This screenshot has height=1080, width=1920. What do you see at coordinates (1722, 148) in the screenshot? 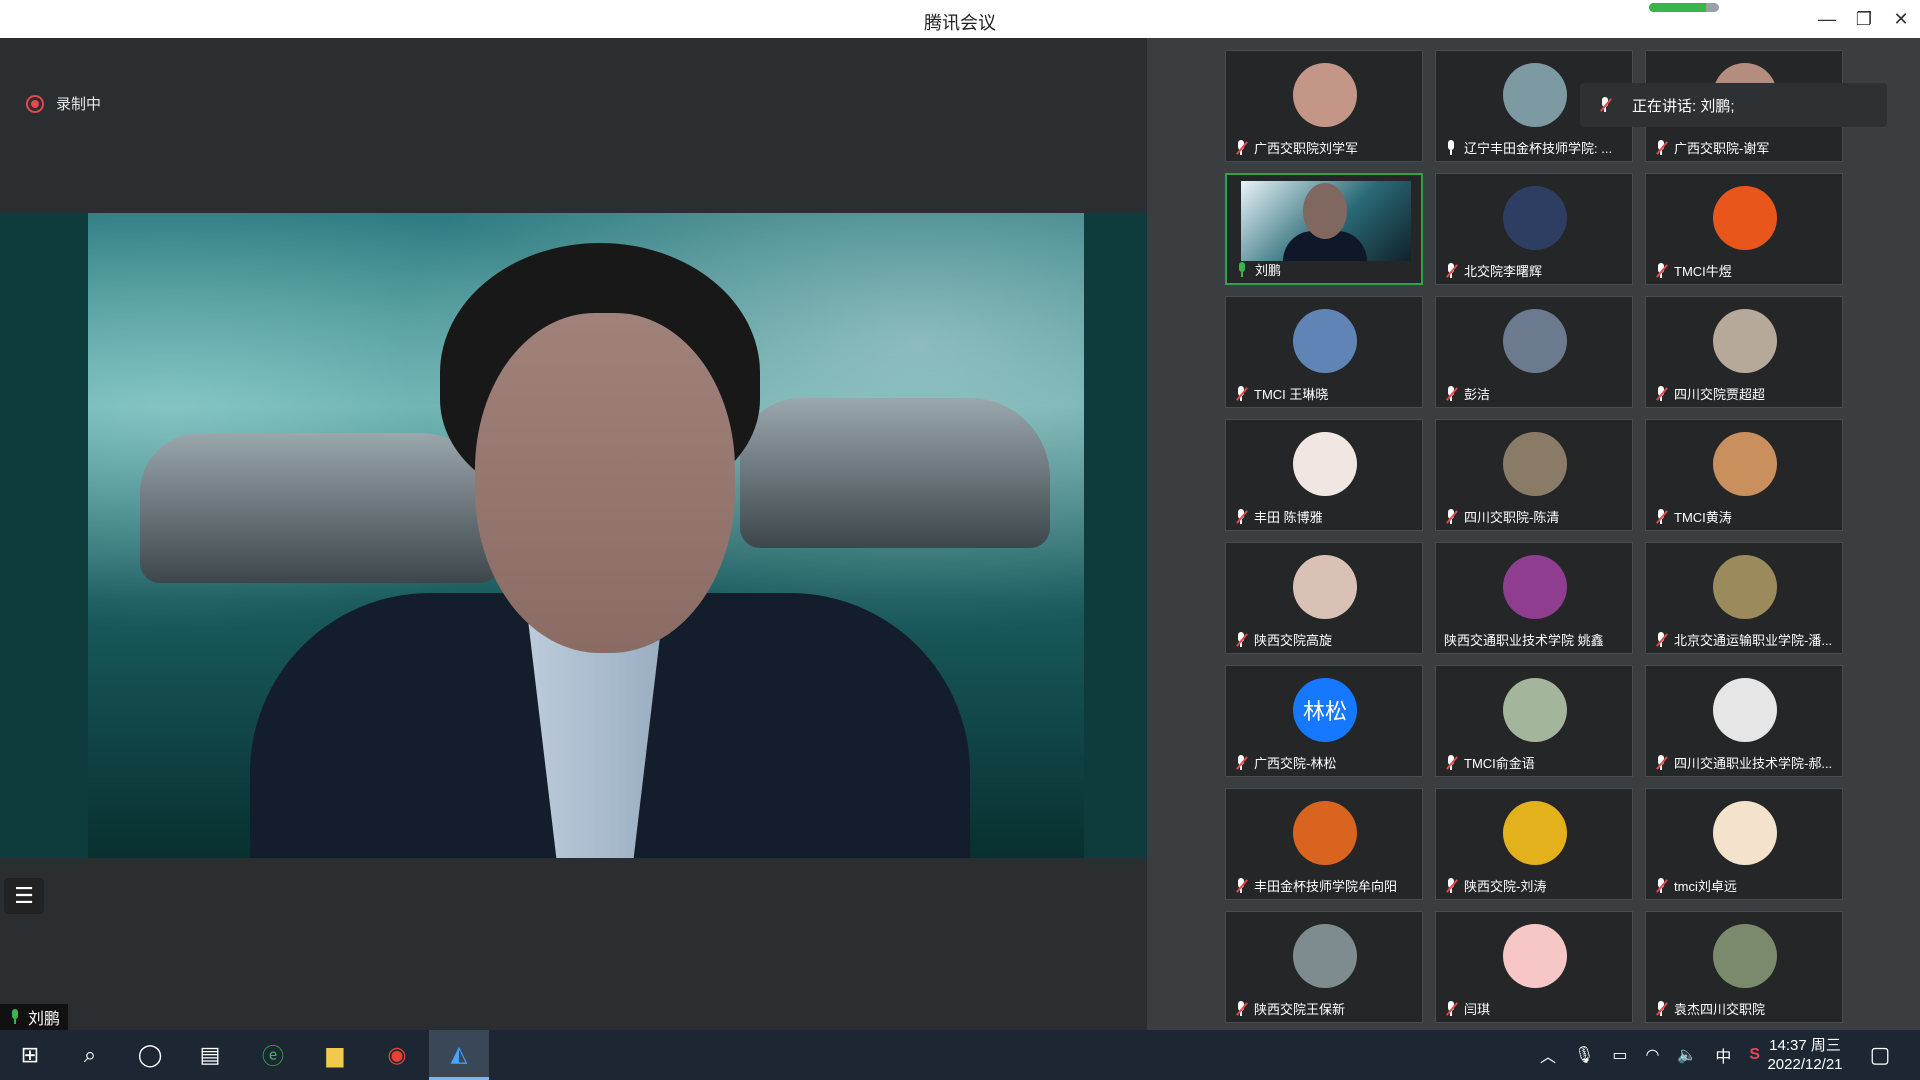
I see `participant-name: 广西交职院-谢军` at bounding box center [1722, 148].